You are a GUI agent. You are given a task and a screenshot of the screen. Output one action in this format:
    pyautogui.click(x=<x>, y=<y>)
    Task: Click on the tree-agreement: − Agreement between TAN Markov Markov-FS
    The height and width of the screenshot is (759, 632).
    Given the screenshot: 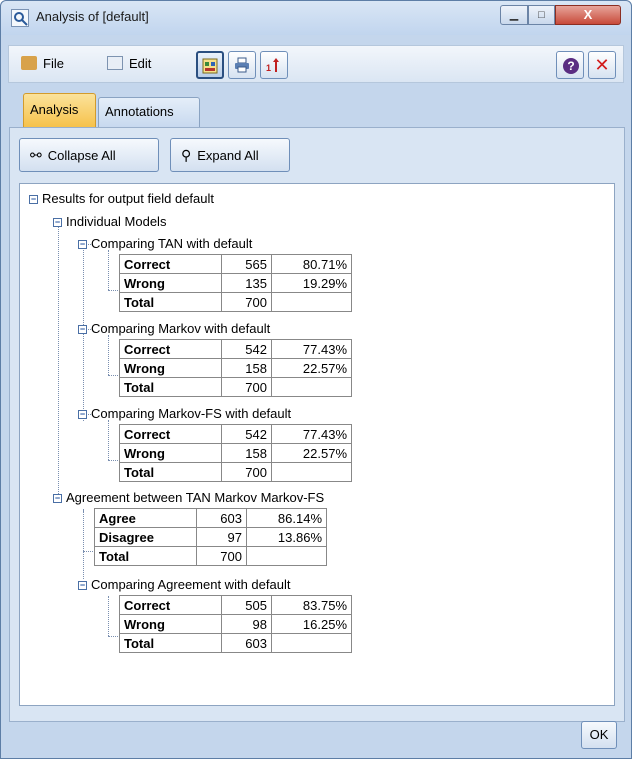 What is the action you would take?
    pyautogui.click(x=188, y=498)
    